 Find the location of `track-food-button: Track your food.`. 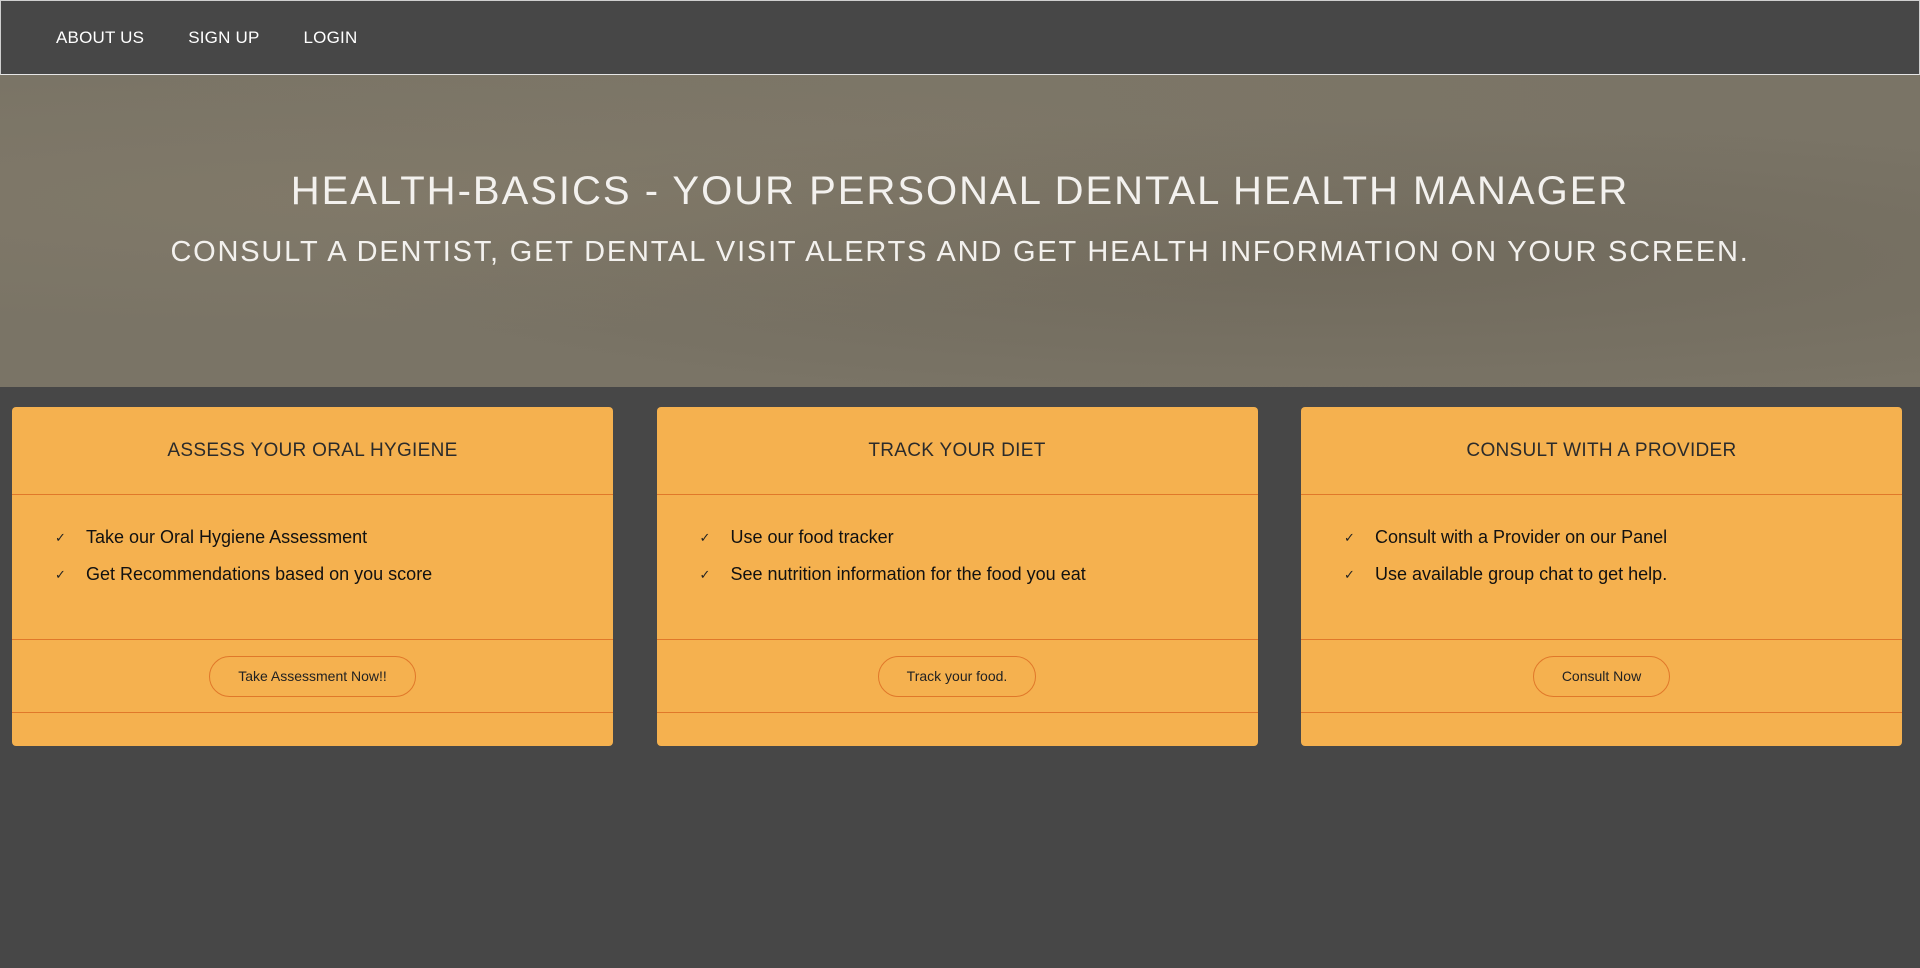

track-food-button: Track your food. is located at coordinates (957, 676).